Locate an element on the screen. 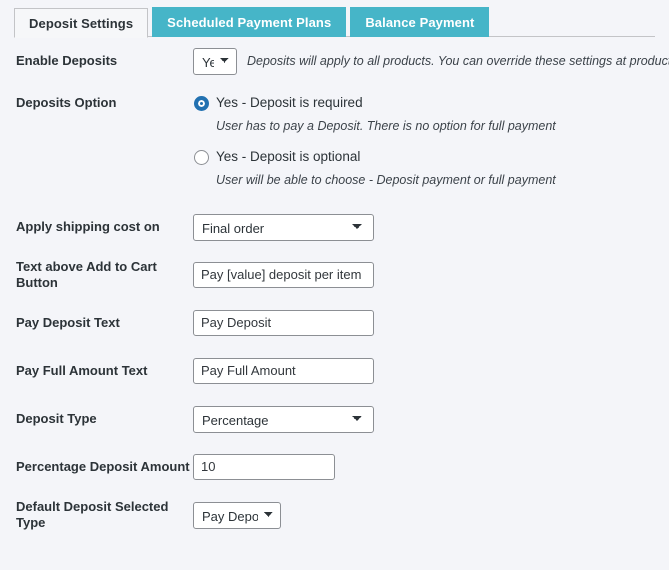  tab-scheduled-payment-plans-label: Scheduled Payment Plans is located at coordinates (249, 22).